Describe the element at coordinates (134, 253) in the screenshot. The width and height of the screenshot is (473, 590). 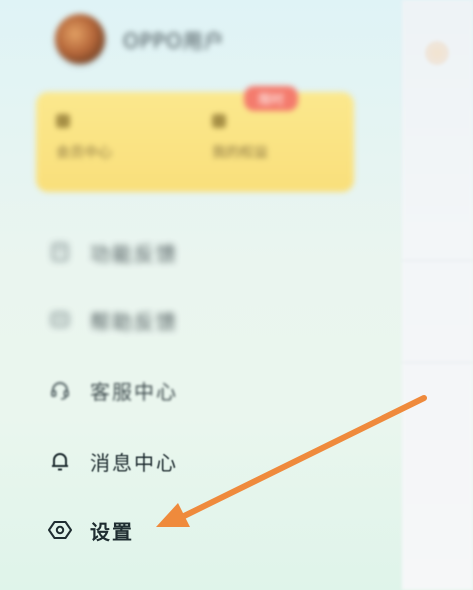
I see `menu-item-label: 功能反馈` at that location.